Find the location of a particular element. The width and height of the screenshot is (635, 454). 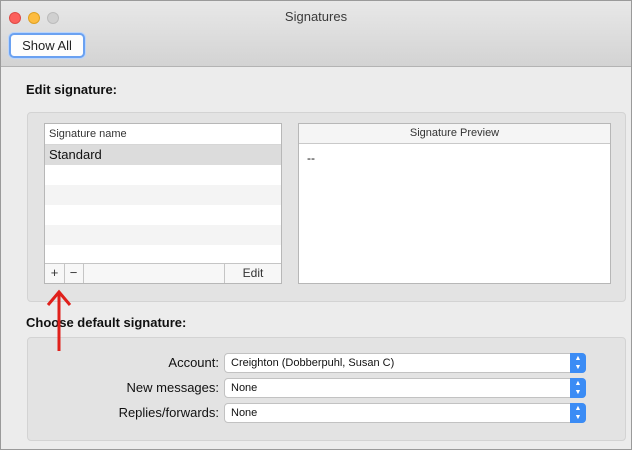

new-messages-row: New messages: None ▲ ▼ is located at coordinates (326, 388).